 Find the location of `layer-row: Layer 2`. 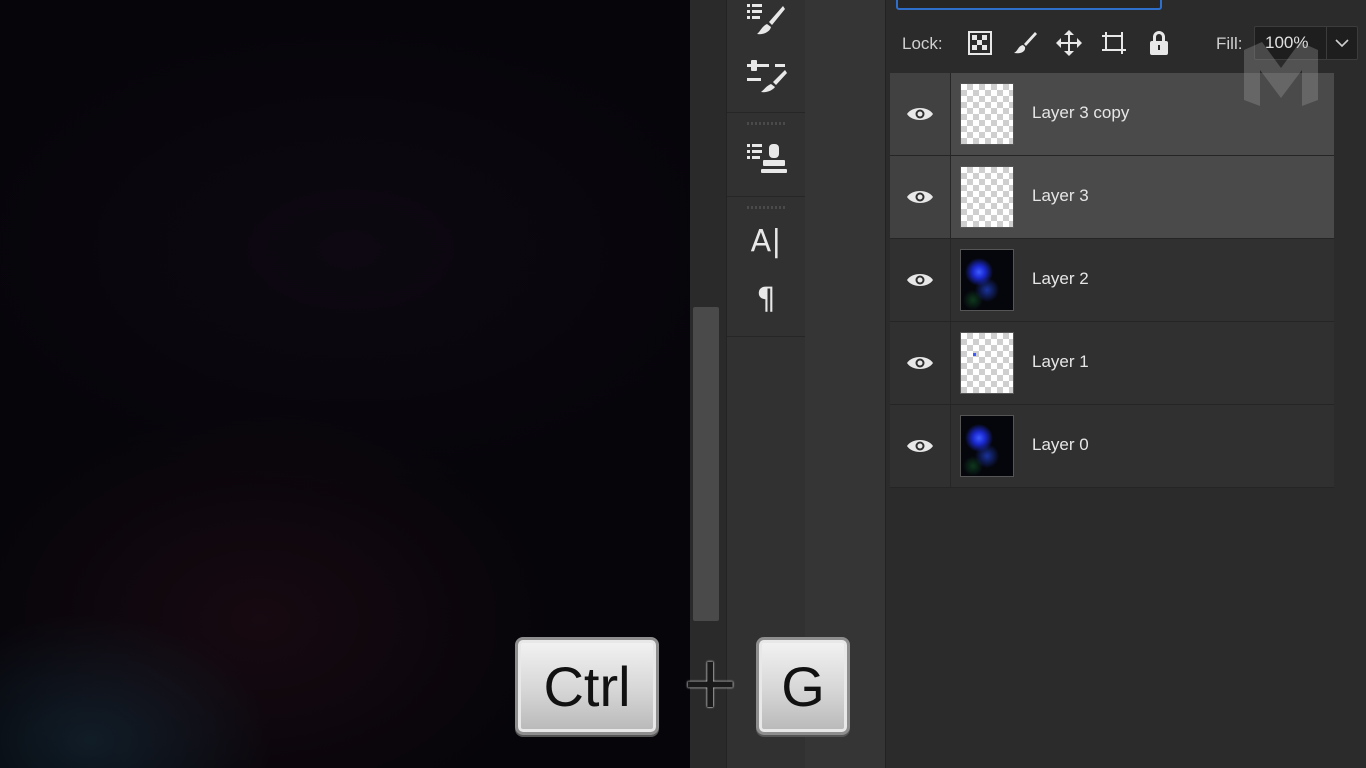

layer-row: Layer 2 is located at coordinates (1112, 280).